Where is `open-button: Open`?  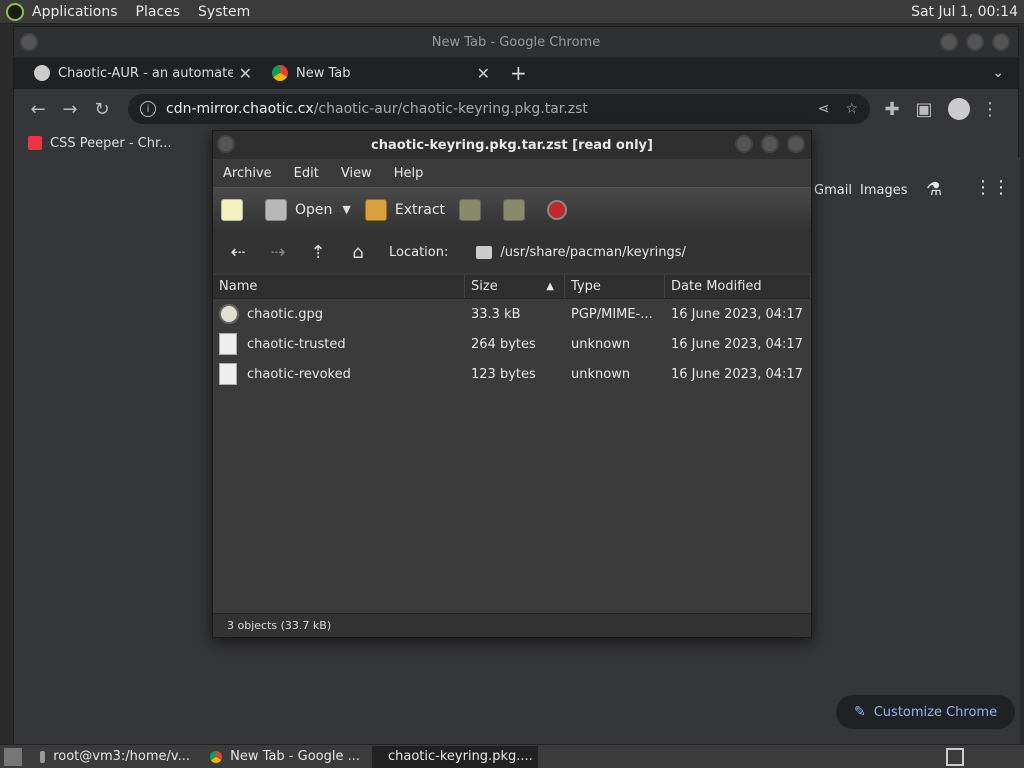 open-button: Open is located at coordinates (299, 209).